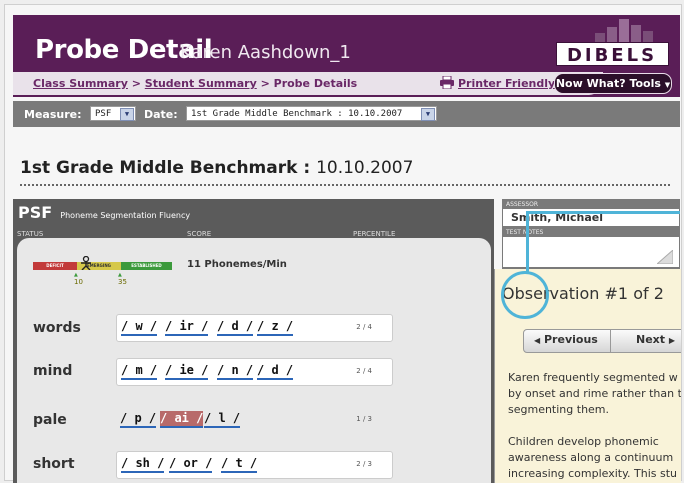 This screenshot has width=684, height=483. Describe the element at coordinates (603, 212) in the screenshot. I see `callout-line-horizontal` at that location.